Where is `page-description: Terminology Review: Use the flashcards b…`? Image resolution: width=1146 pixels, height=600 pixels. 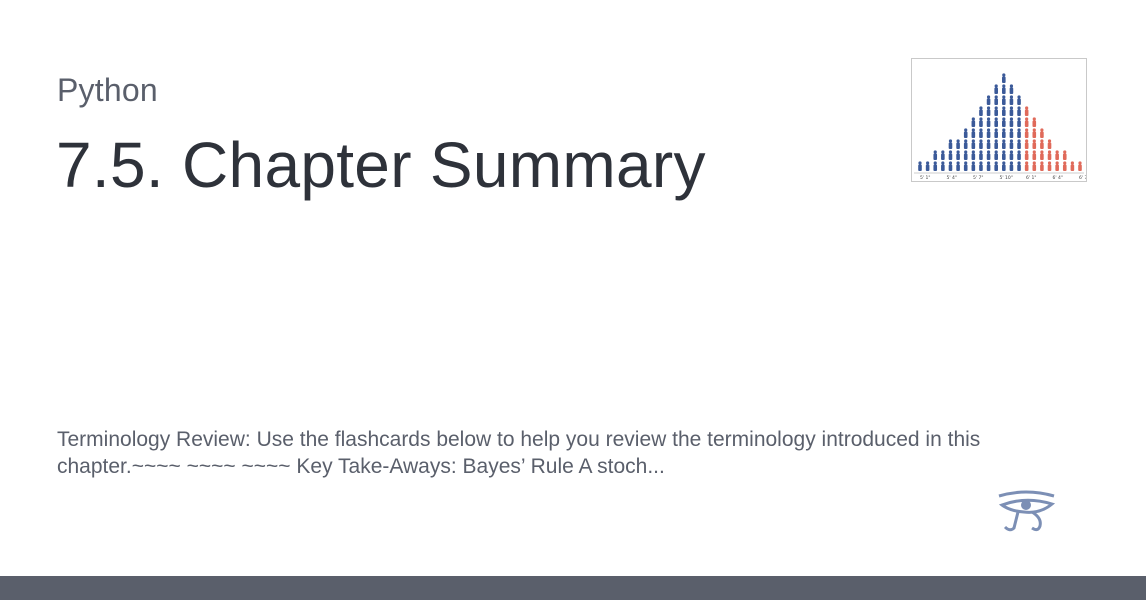
page-description: Terminology Review: Use the flashcards b… is located at coordinates (519, 453).